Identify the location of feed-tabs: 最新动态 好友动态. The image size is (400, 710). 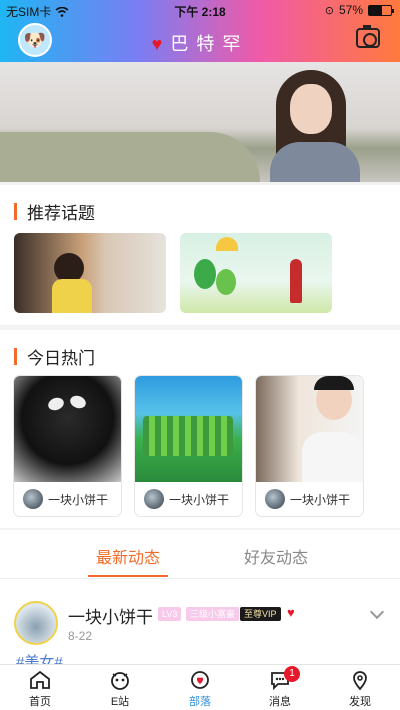
(200, 554).